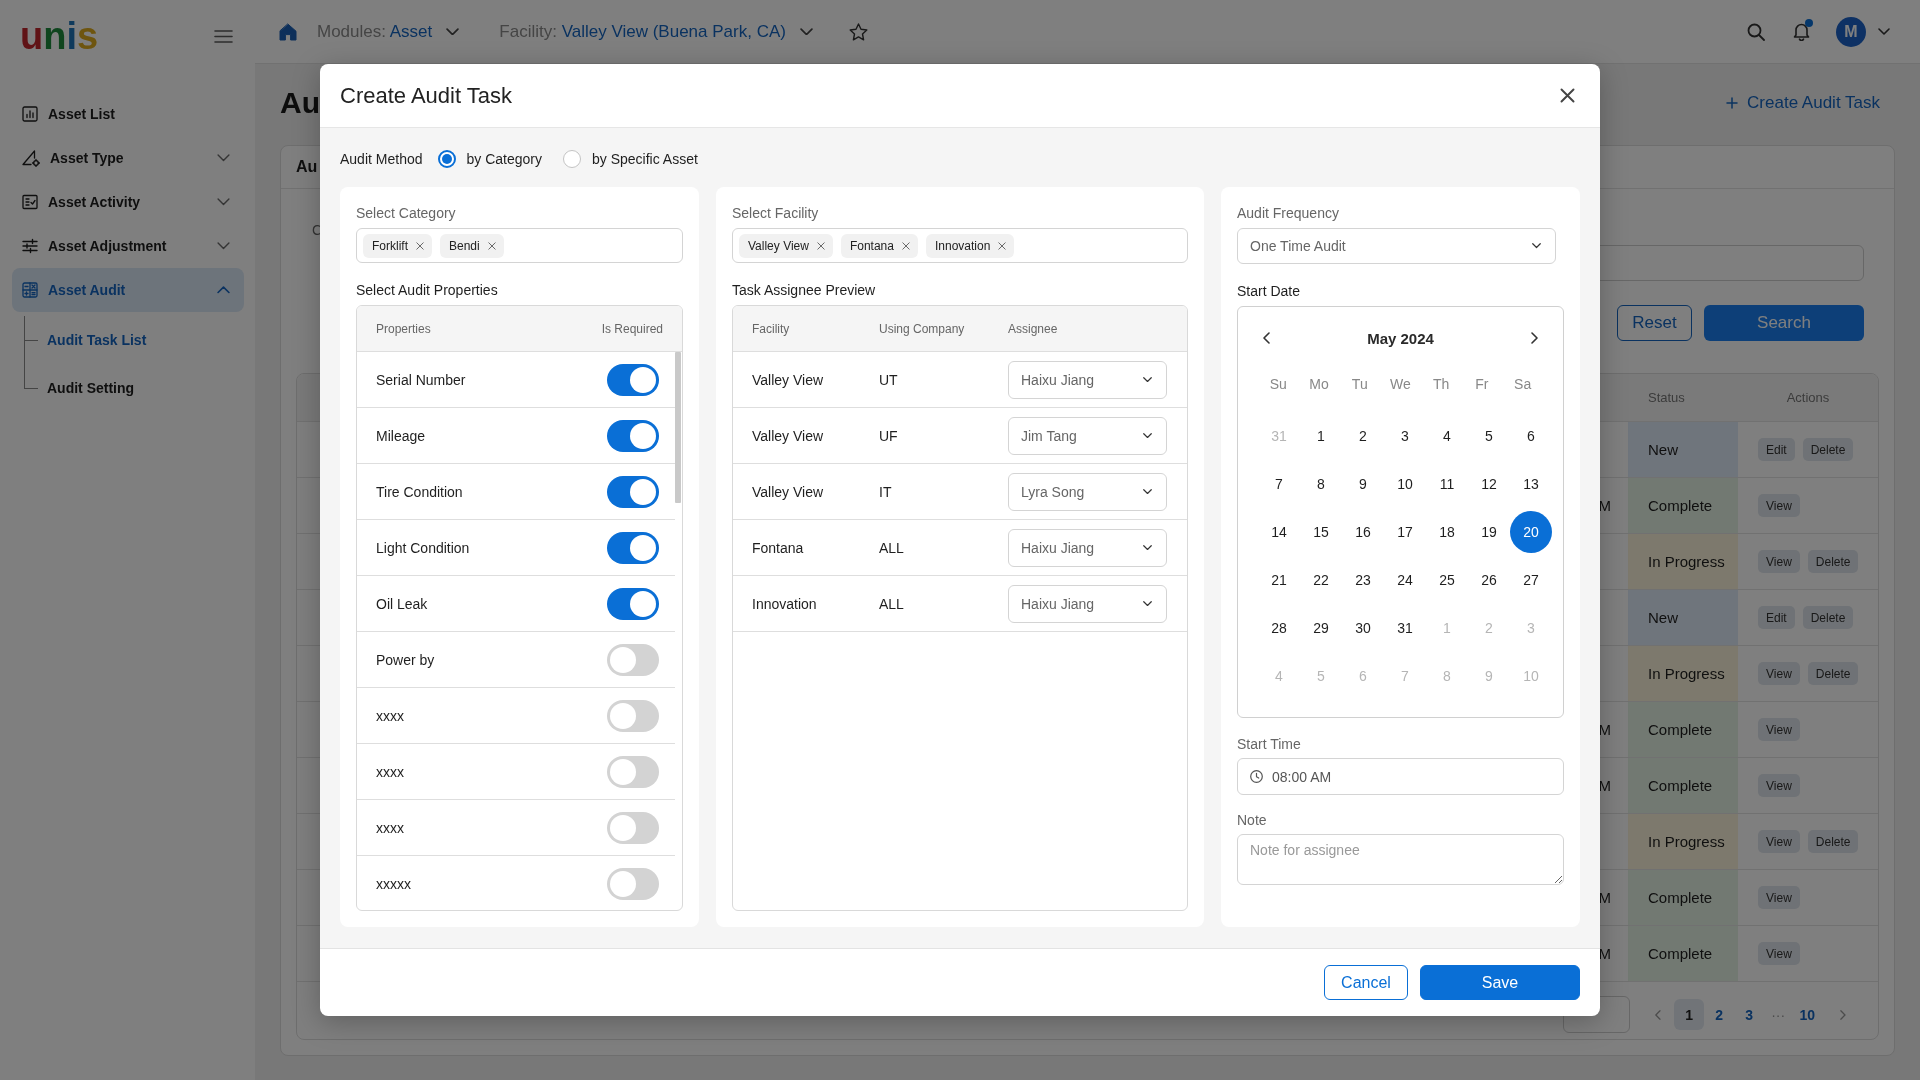  What do you see at coordinates (1447, 484) in the screenshot?
I see `calendar-day: 11` at bounding box center [1447, 484].